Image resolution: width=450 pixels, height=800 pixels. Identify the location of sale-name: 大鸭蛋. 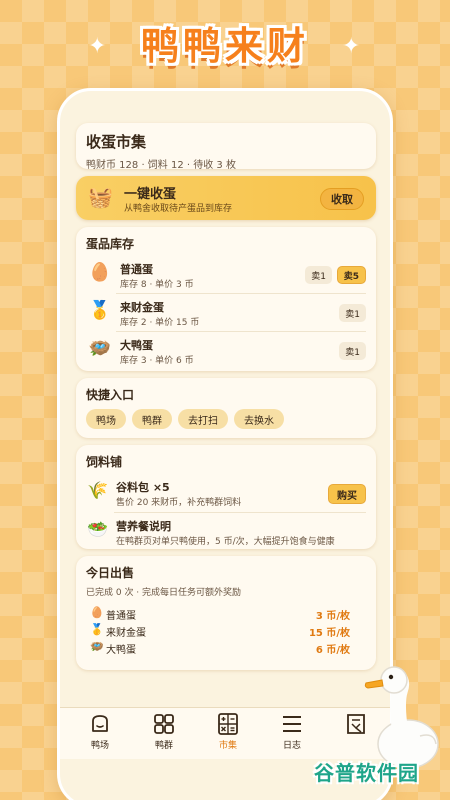
(121, 650).